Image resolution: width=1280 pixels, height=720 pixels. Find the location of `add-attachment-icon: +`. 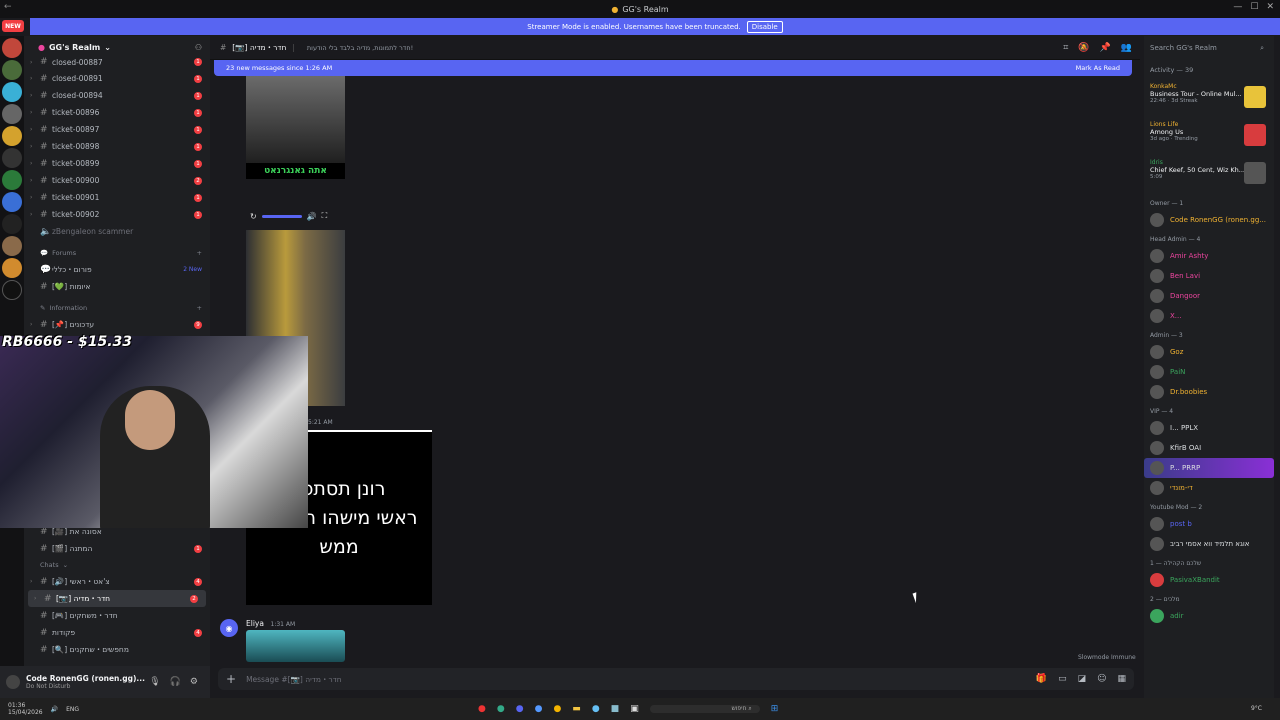

add-attachment-icon: + is located at coordinates (231, 679).